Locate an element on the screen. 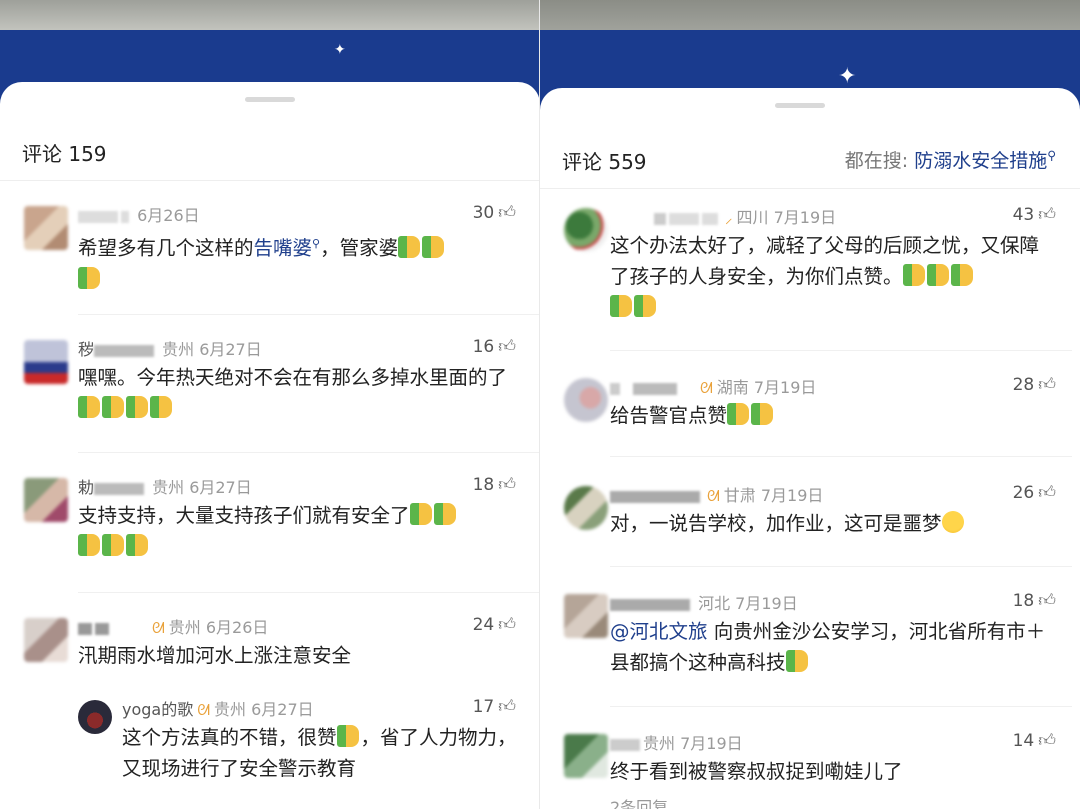 The width and height of the screenshot is (1080, 809). like-button: 28 👍︎ is located at coordinates (1034, 384).